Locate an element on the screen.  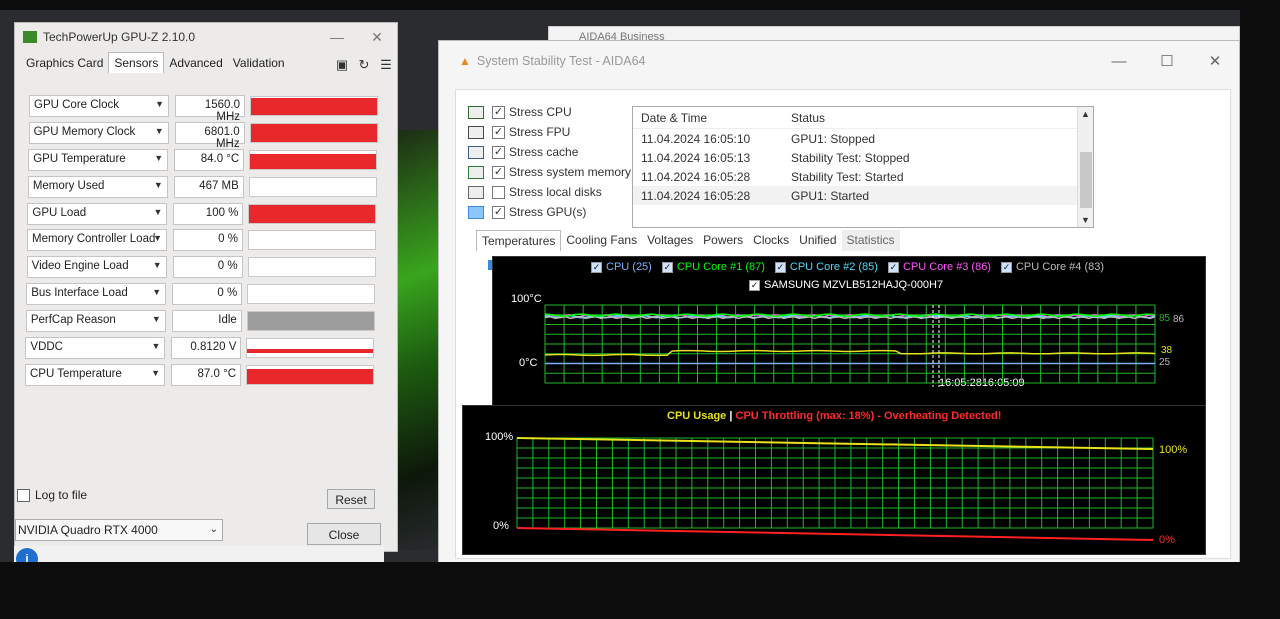
refresh-icon: ↻ is located at coordinates (364, 65).